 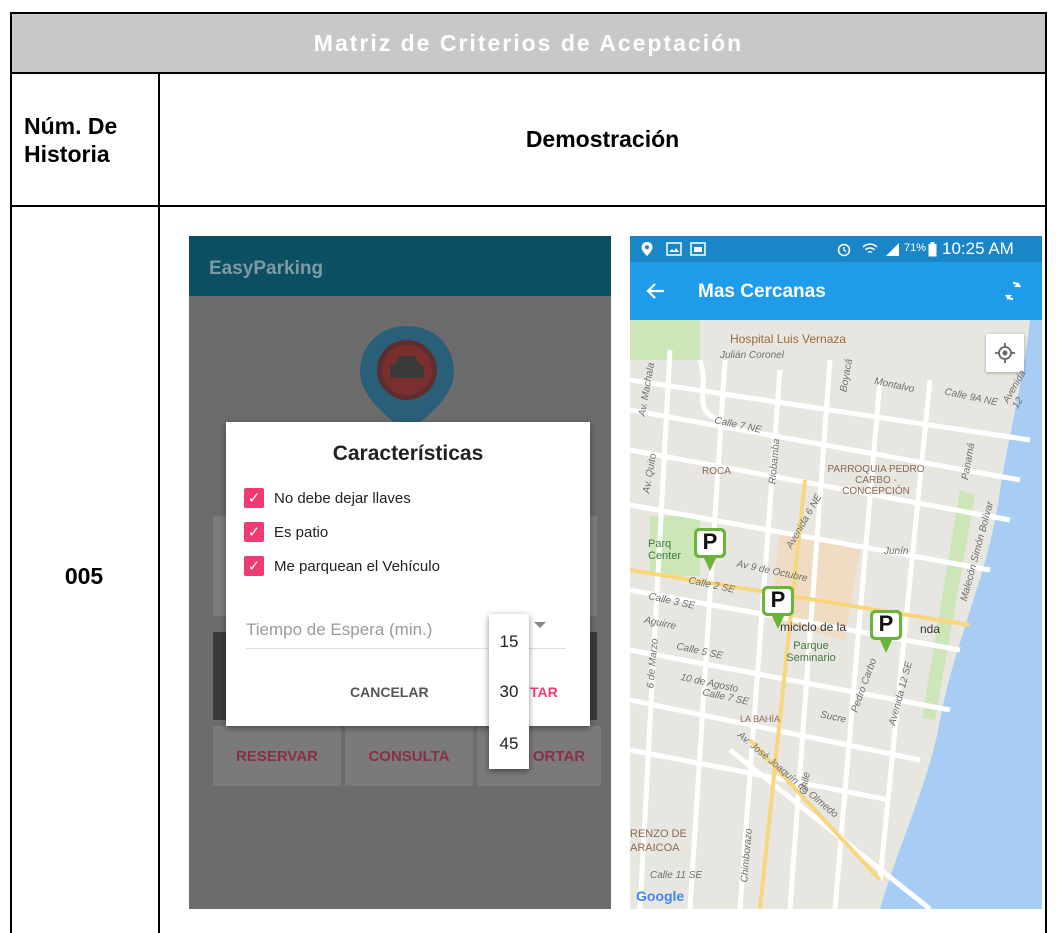 I want to click on dropdown-arrow-icon, so click(x=540, y=625).